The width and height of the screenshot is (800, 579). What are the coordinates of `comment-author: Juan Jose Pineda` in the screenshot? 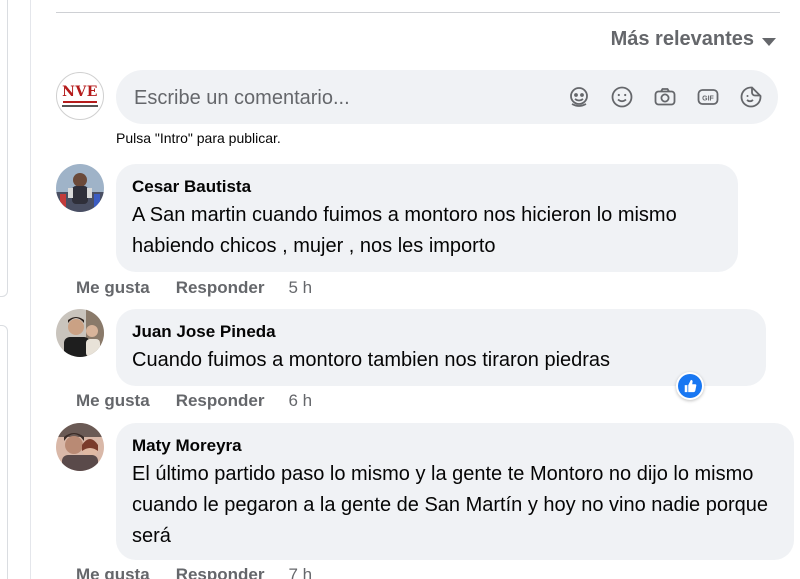 It's located at (441, 332).